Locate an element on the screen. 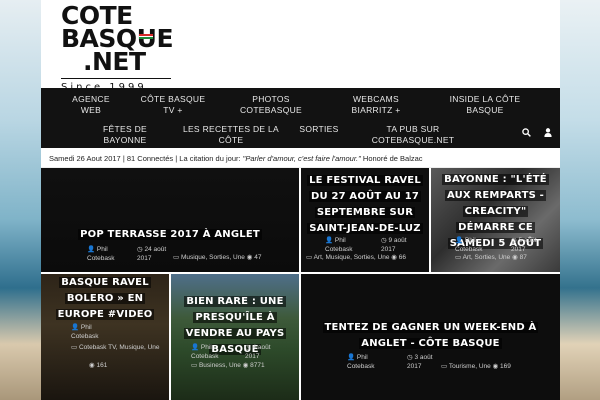  background-left is located at coordinates (20, 200).